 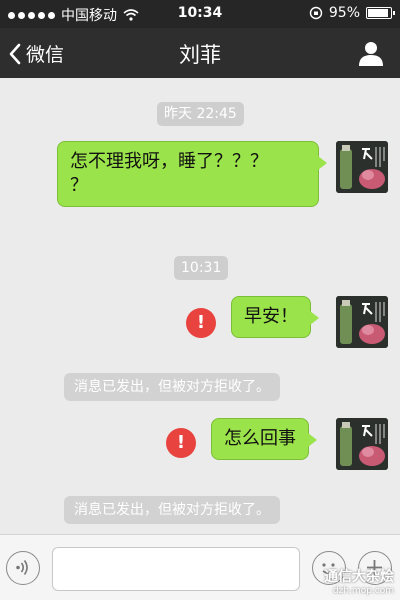 I want to click on nav-bar: 微信 刘菲, so click(x=200, y=53).